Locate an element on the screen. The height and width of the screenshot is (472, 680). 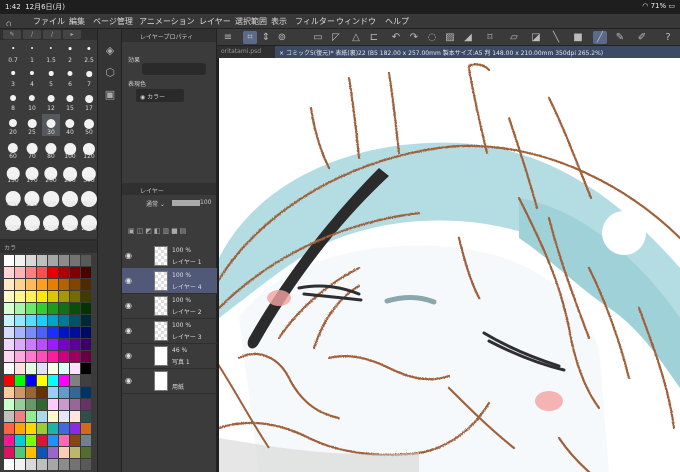
brush-size-500: 500 is located at coordinates (32, 197).